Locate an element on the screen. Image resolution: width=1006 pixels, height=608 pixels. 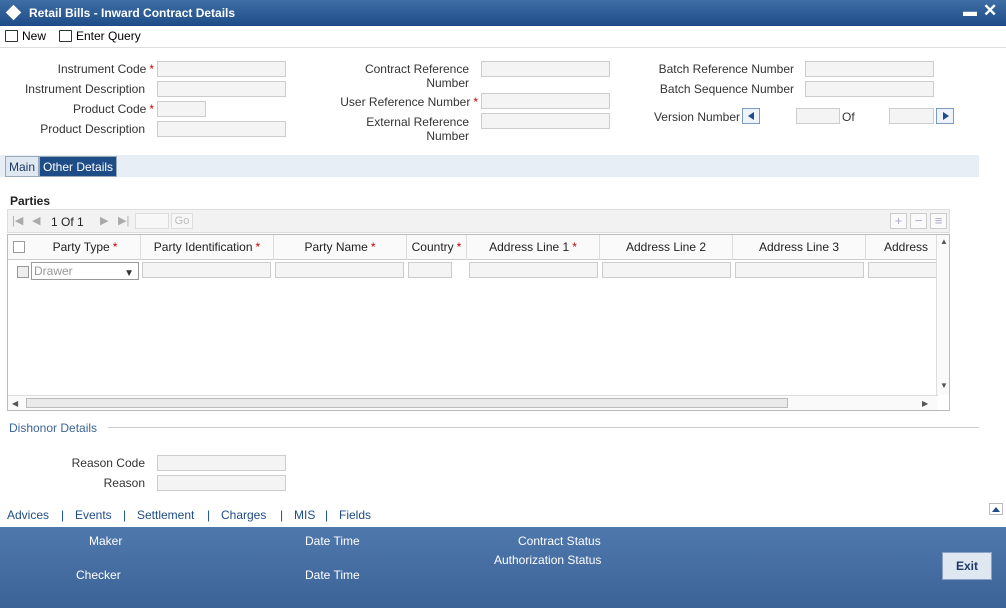
product-code-label: Product Code * is located at coordinates (113, 109).